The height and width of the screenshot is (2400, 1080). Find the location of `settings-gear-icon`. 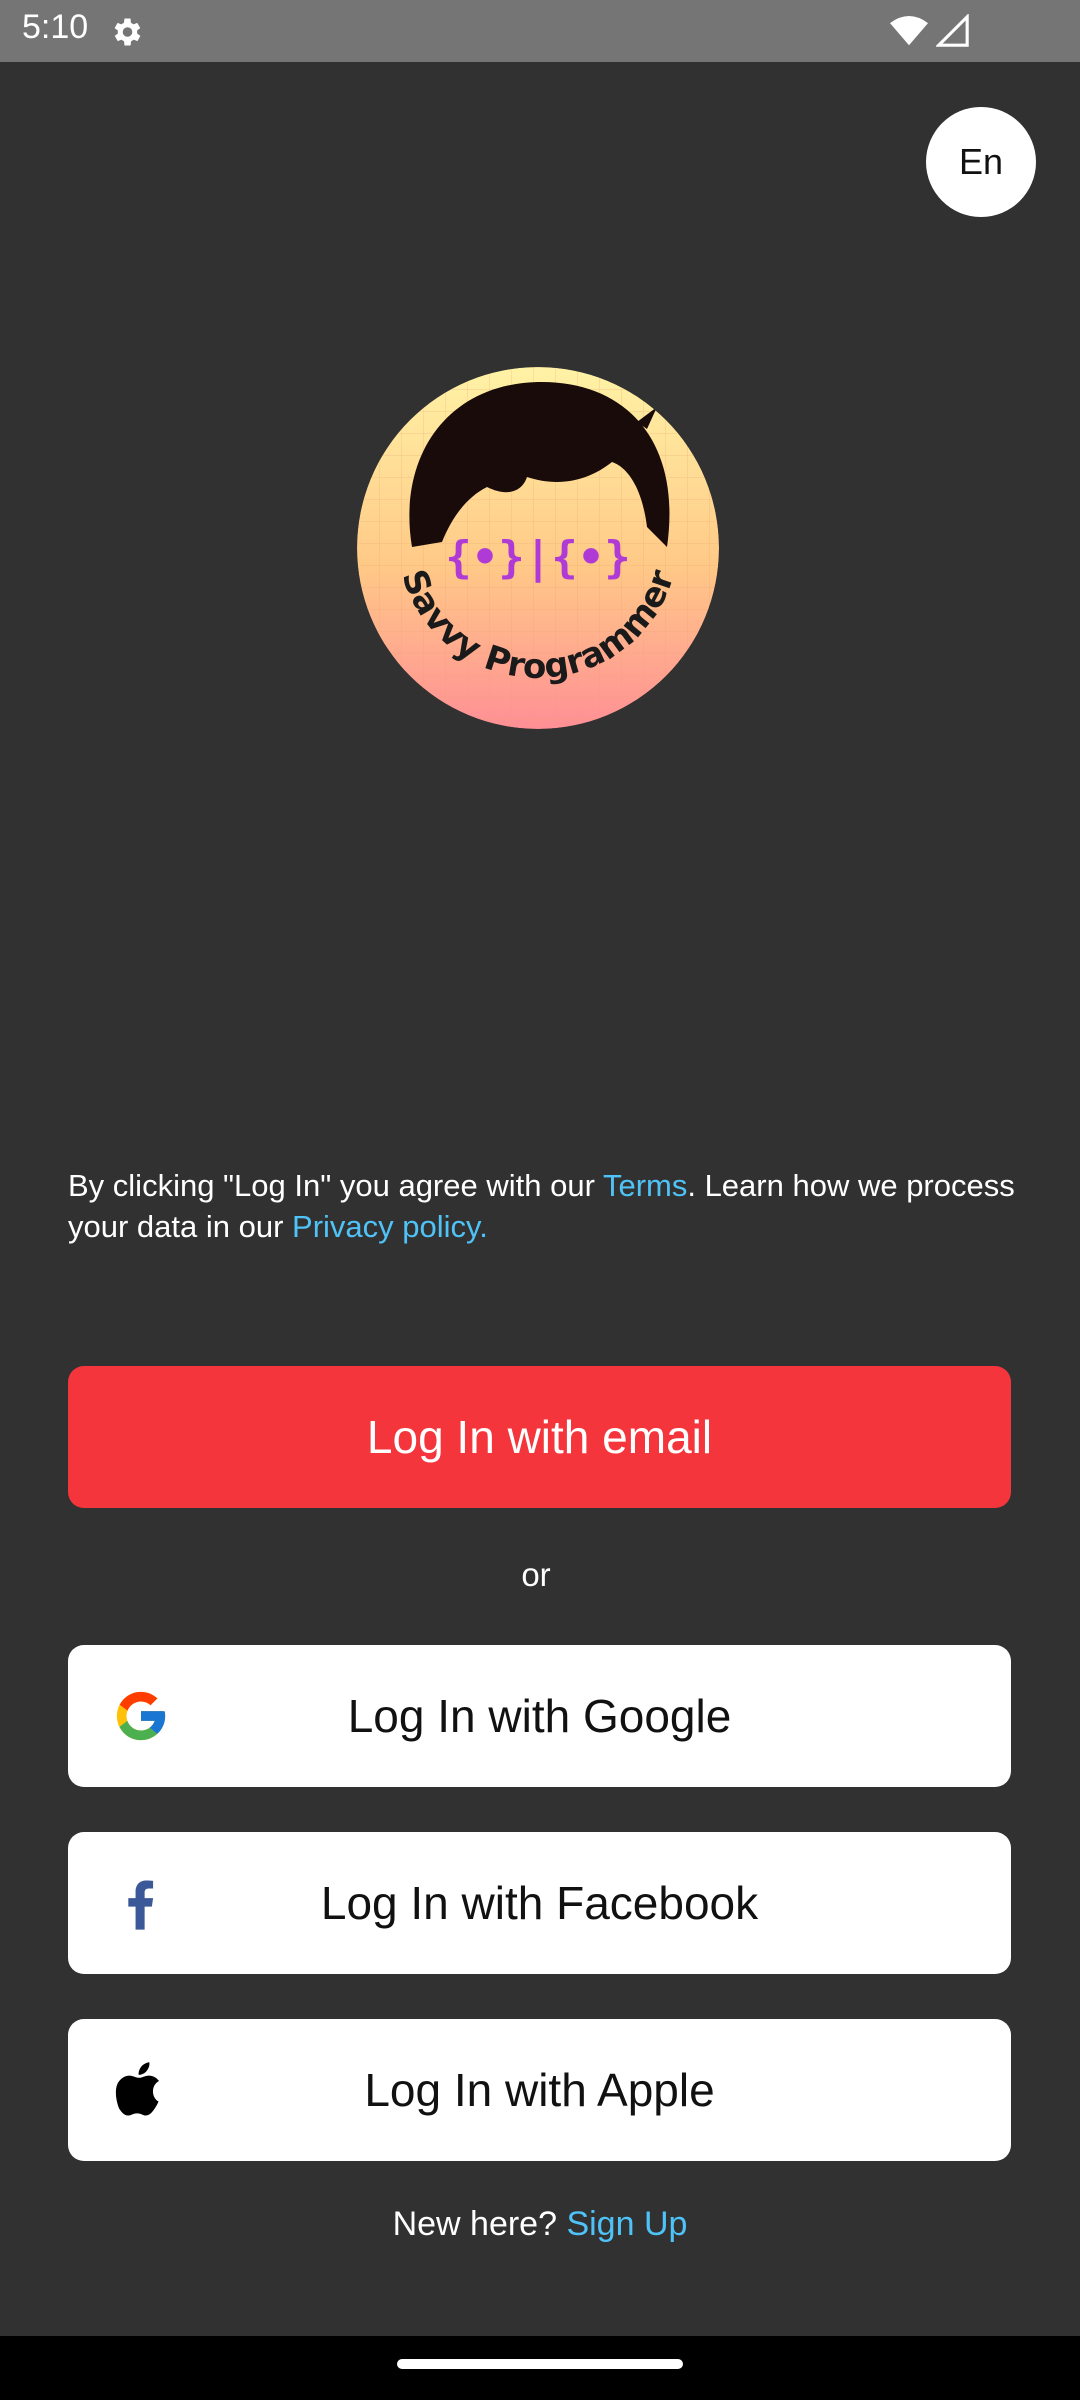

settings-gear-icon is located at coordinates (127, 32).